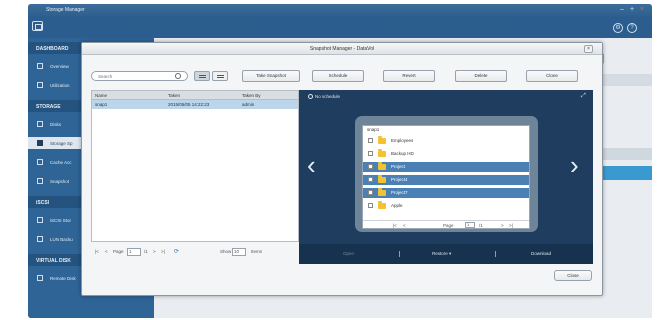 The image size is (669, 320). I want to click on delete-button: Delete, so click(481, 76).